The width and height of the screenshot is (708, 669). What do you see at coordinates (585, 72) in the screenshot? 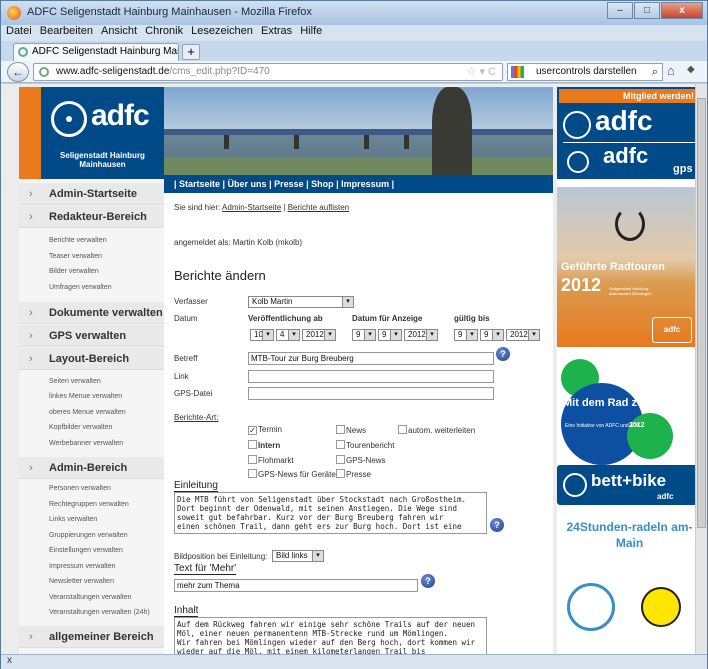
I see `search-bar: usercontrols darstellen ⌕` at bounding box center [585, 72].